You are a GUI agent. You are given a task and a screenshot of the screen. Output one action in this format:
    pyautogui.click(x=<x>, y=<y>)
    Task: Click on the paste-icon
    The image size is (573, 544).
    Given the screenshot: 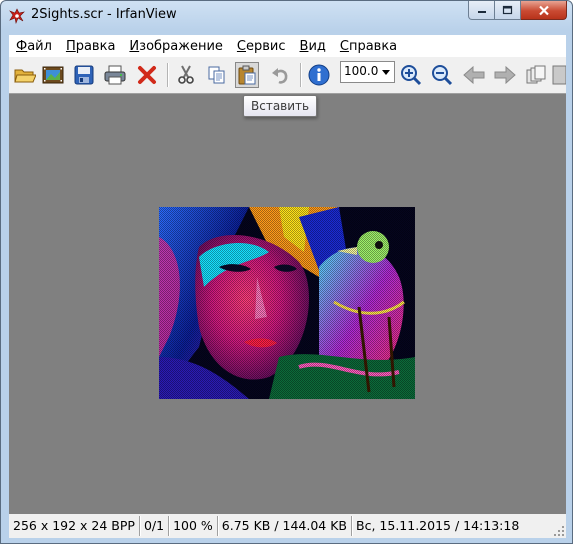 What is the action you would take?
    pyautogui.click(x=247, y=75)
    